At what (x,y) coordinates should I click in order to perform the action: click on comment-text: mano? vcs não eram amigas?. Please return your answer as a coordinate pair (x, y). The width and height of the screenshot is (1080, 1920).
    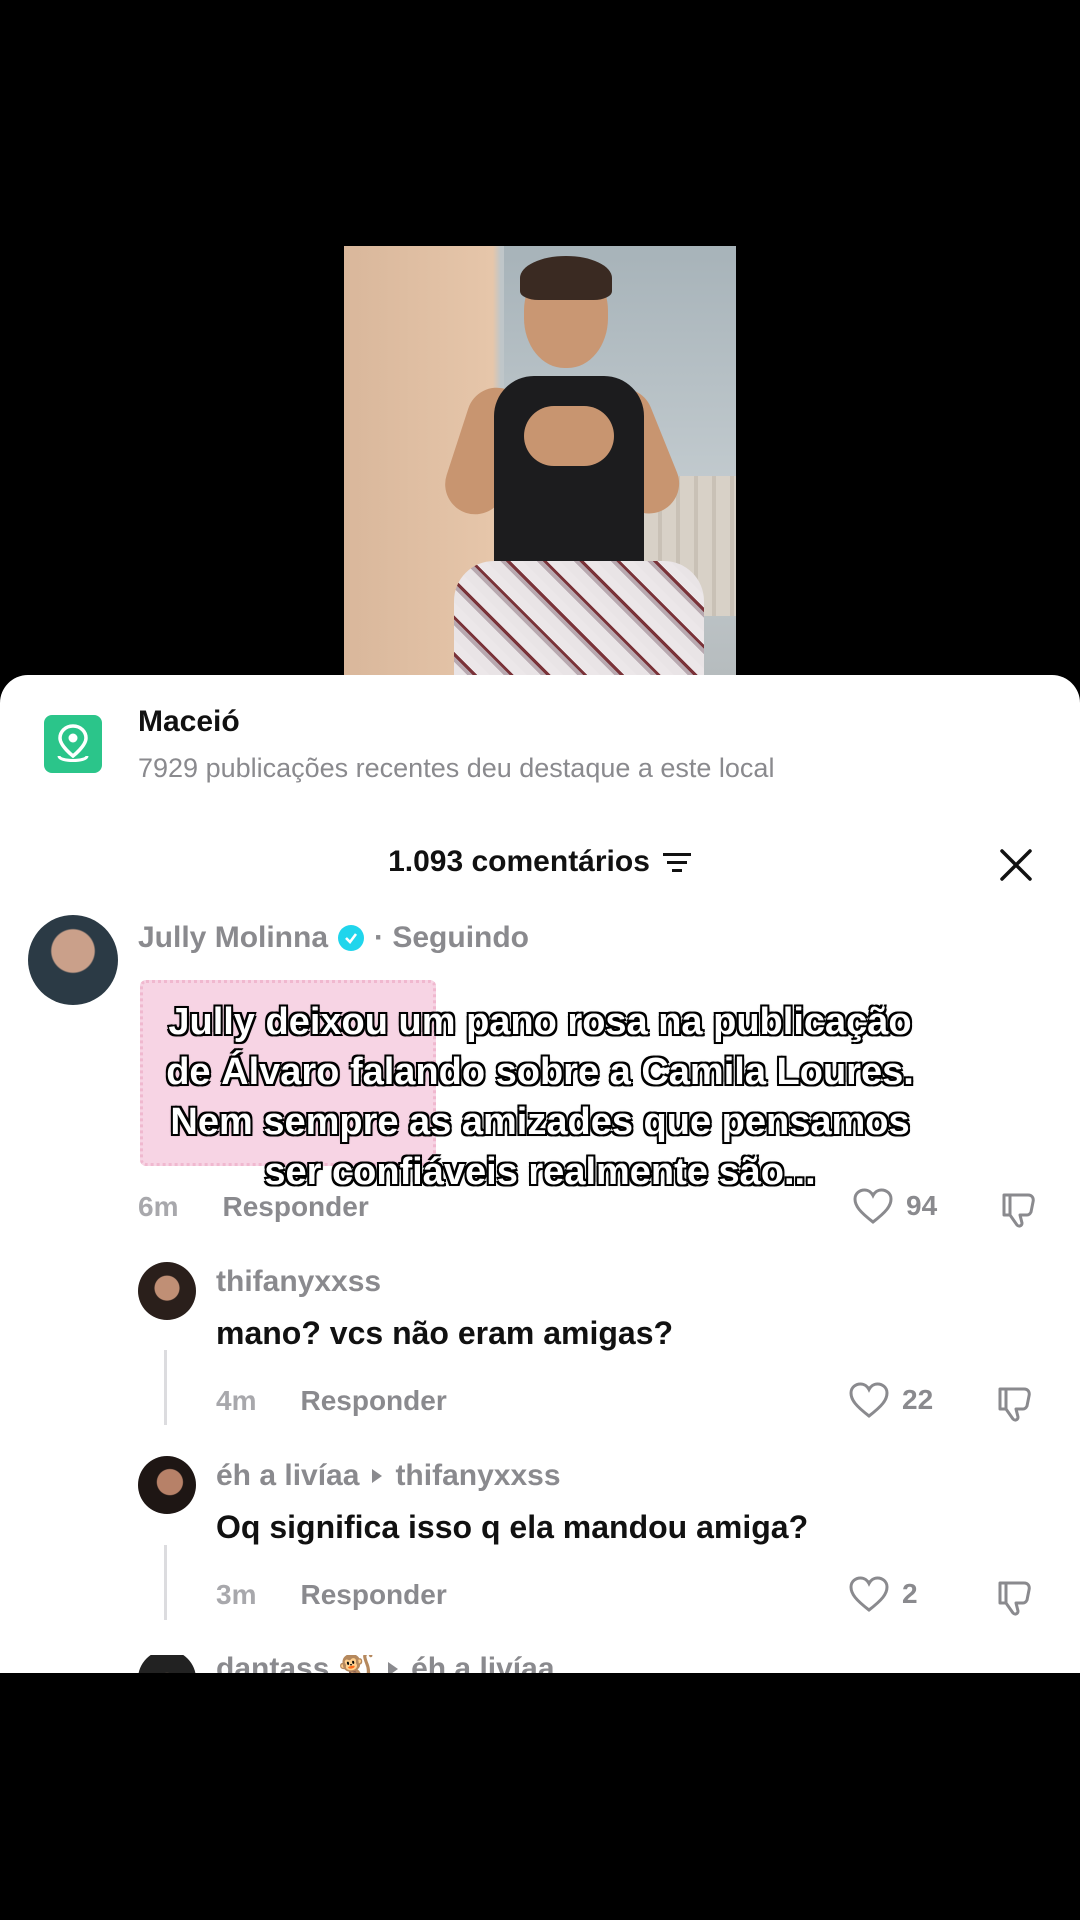
    Looking at the image, I should click on (445, 1333).